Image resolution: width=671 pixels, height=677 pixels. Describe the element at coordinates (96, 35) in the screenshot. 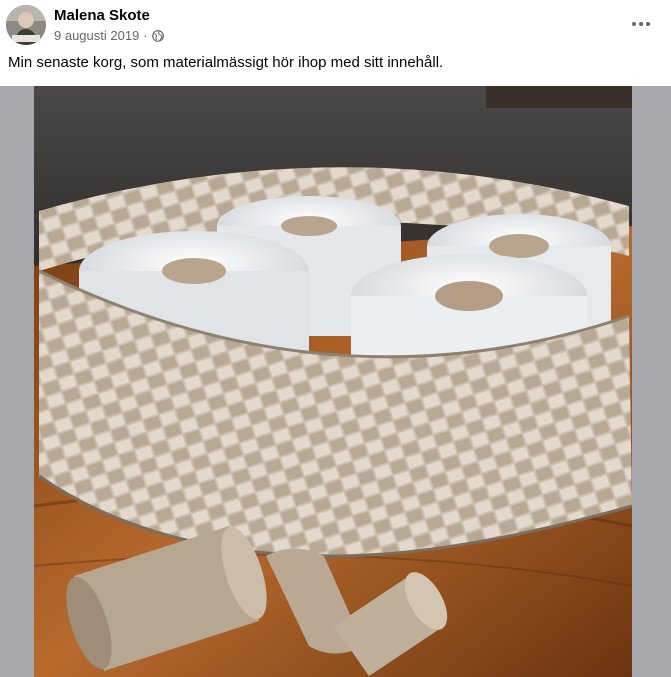

I see `post-date: 9 augusti 2019` at that location.